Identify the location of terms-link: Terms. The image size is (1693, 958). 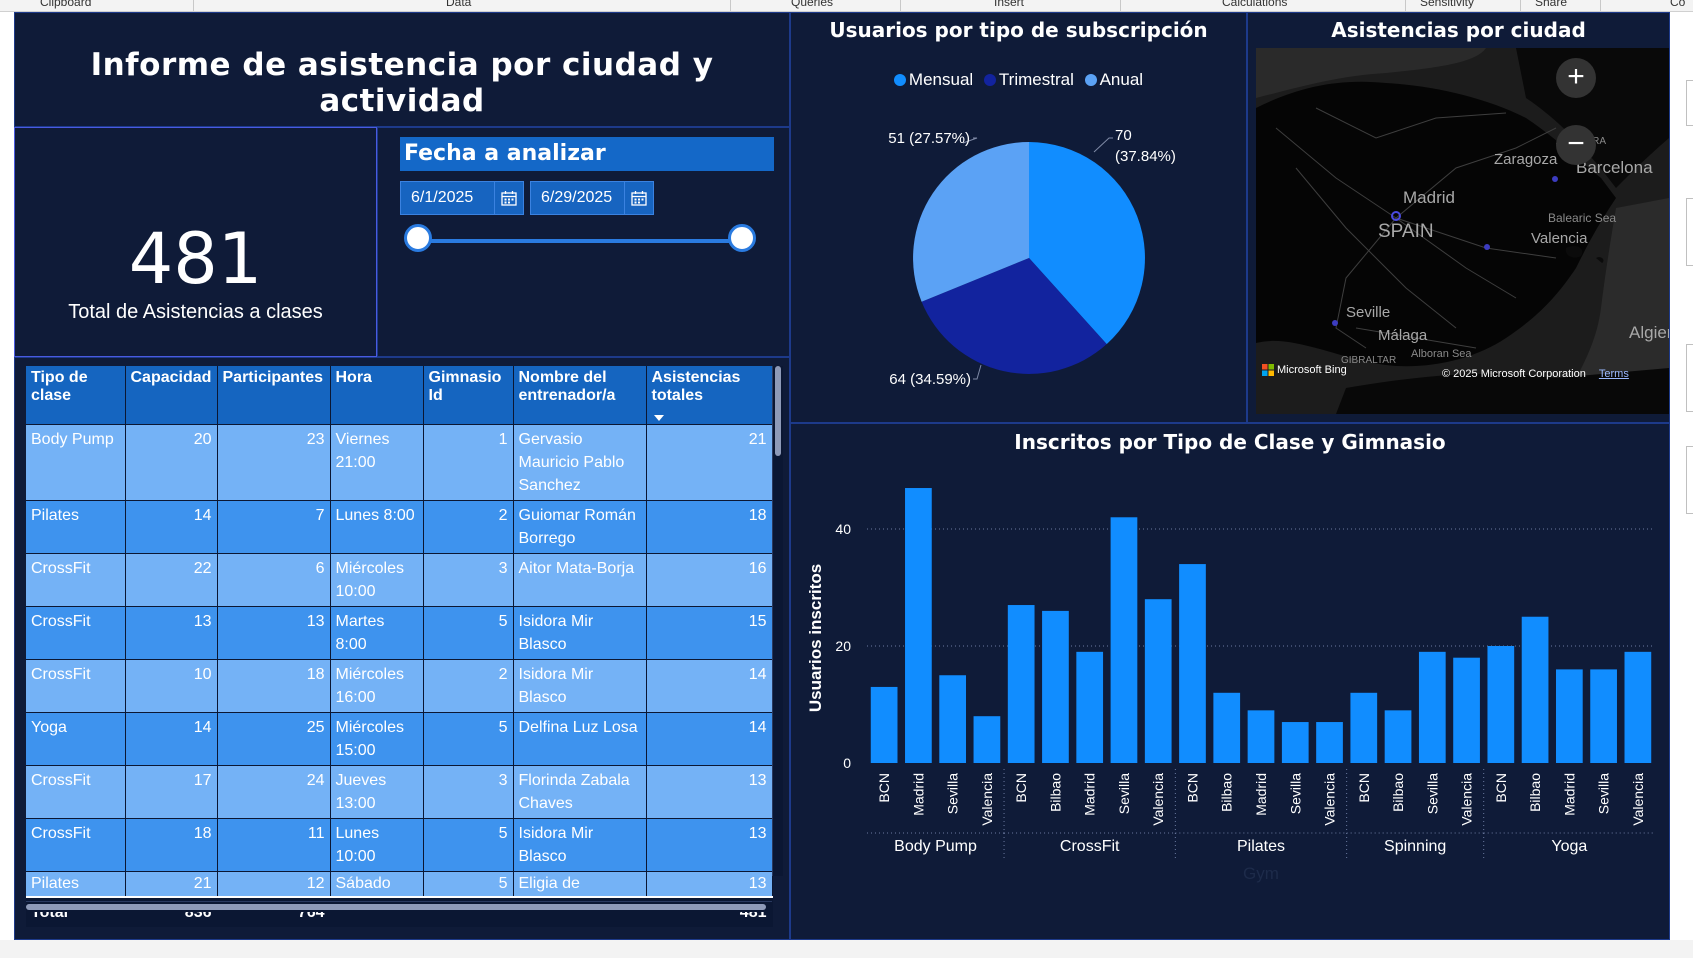
(1614, 374).